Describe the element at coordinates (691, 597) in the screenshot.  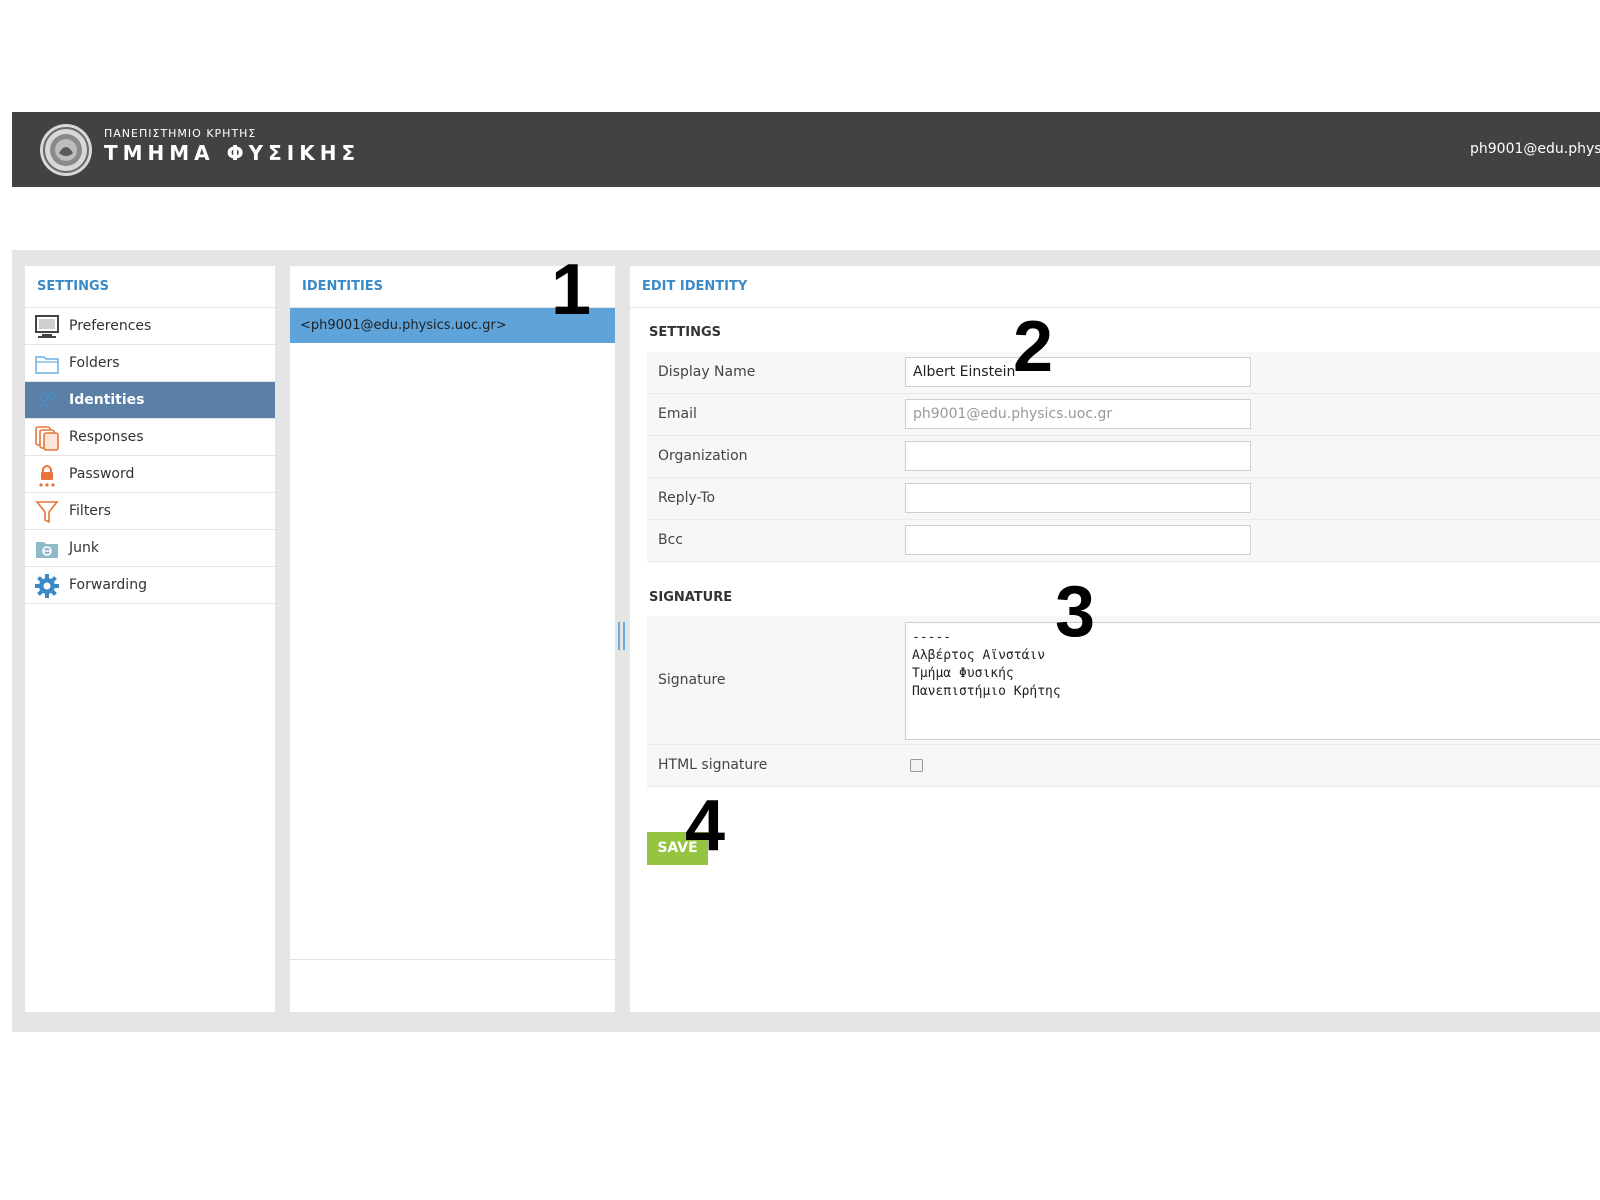
I see `signature-section-title: SIGNATURE` at that location.